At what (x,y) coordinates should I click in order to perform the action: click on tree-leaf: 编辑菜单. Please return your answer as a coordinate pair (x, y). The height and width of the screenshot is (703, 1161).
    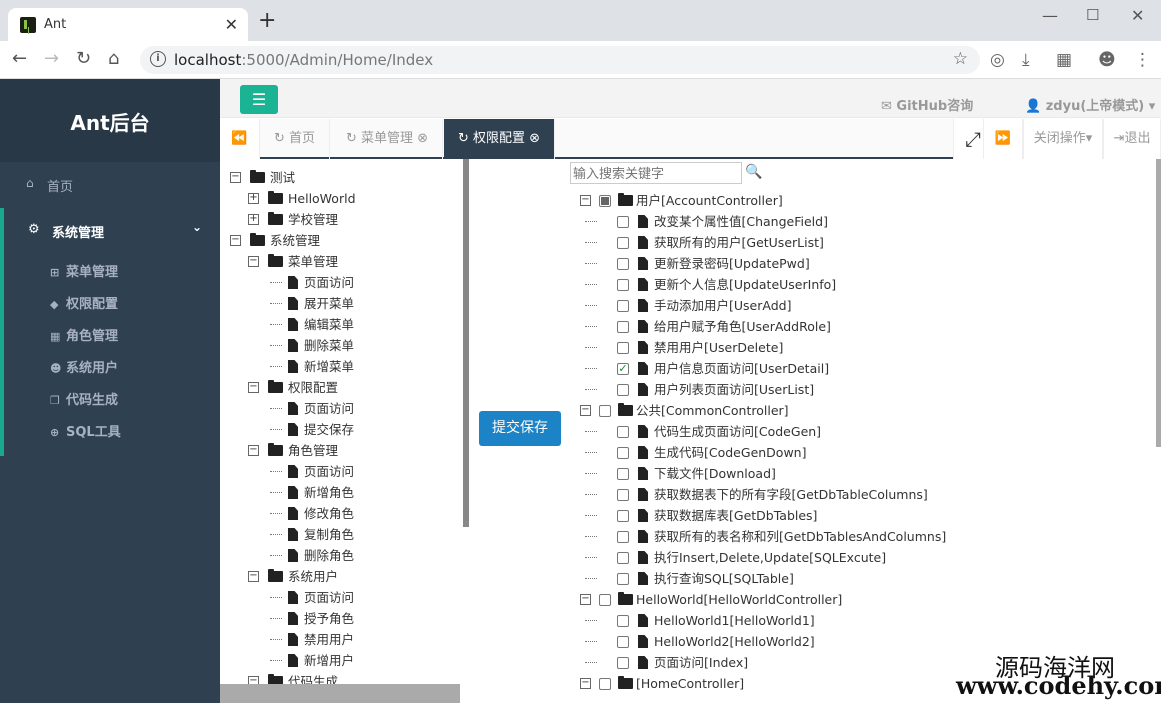
    Looking at the image, I should click on (341, 324).